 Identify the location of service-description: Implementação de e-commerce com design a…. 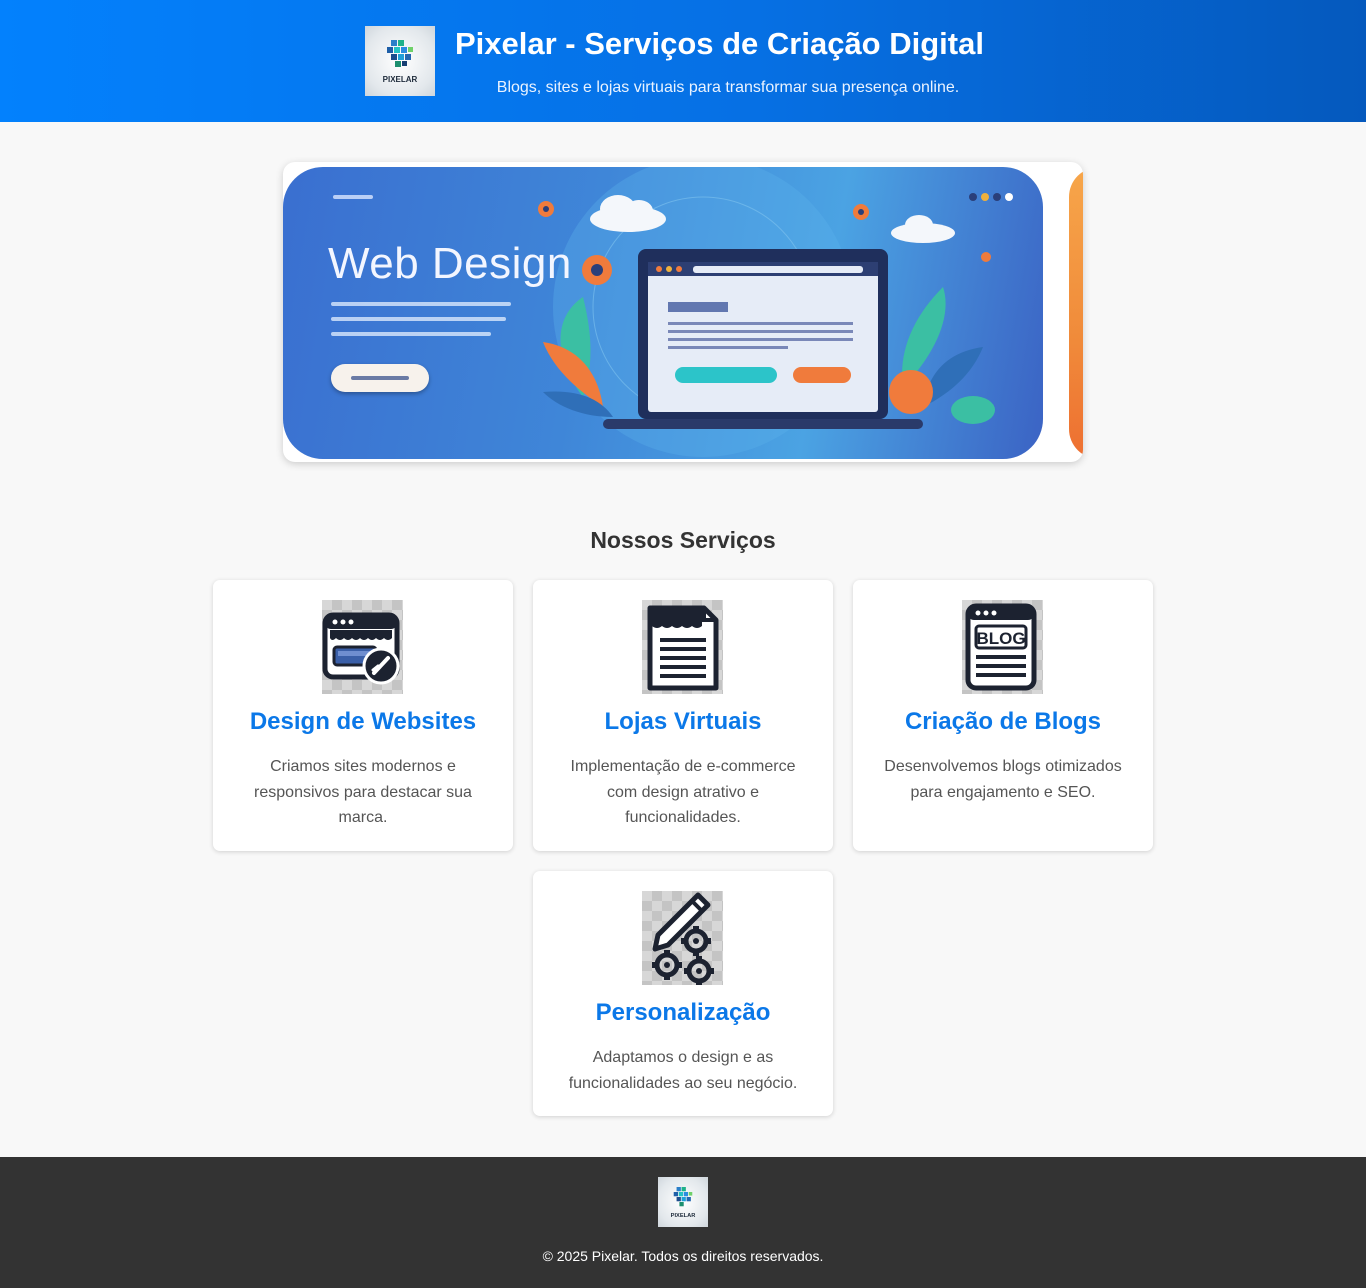
(683, 792).